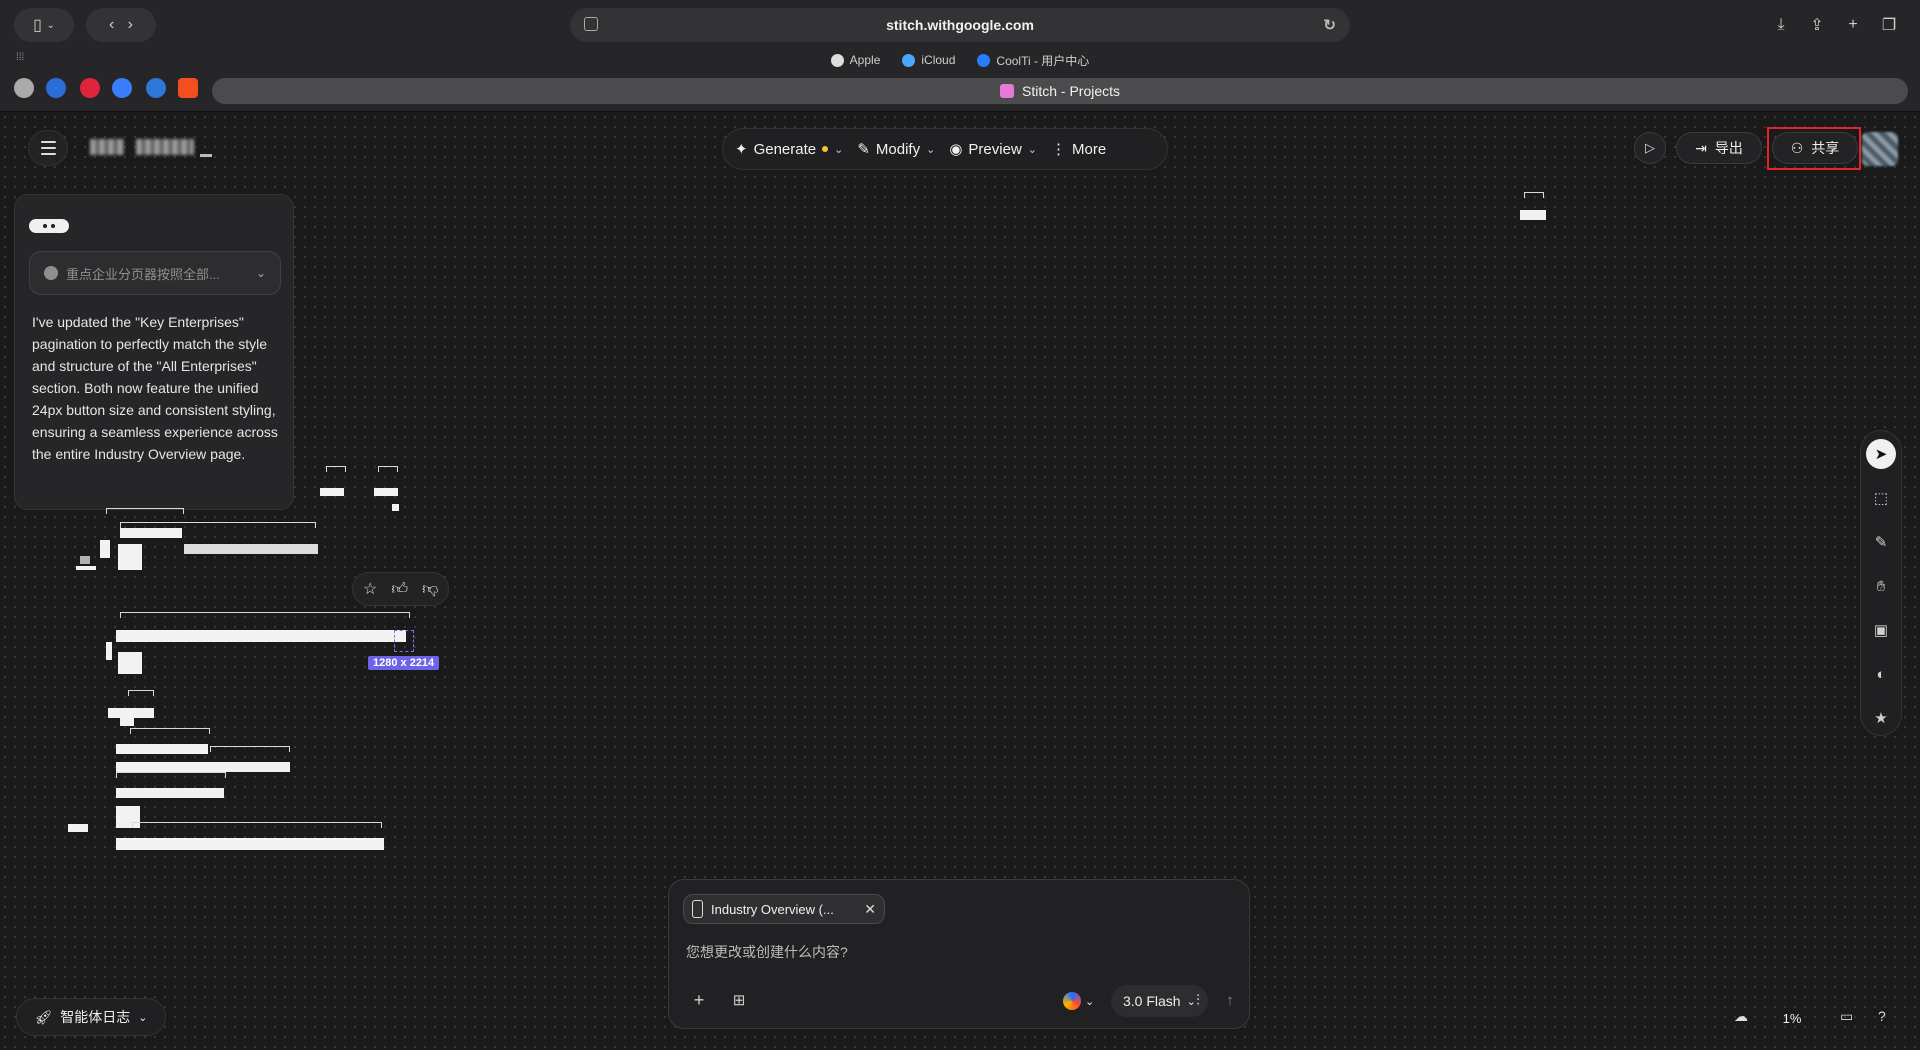 The height and width of the screenshot is (1050, 1920). Describe the element at coordinates (56, 88) in the screenshot. I see `pinned-tab-globe-icon` at that location.